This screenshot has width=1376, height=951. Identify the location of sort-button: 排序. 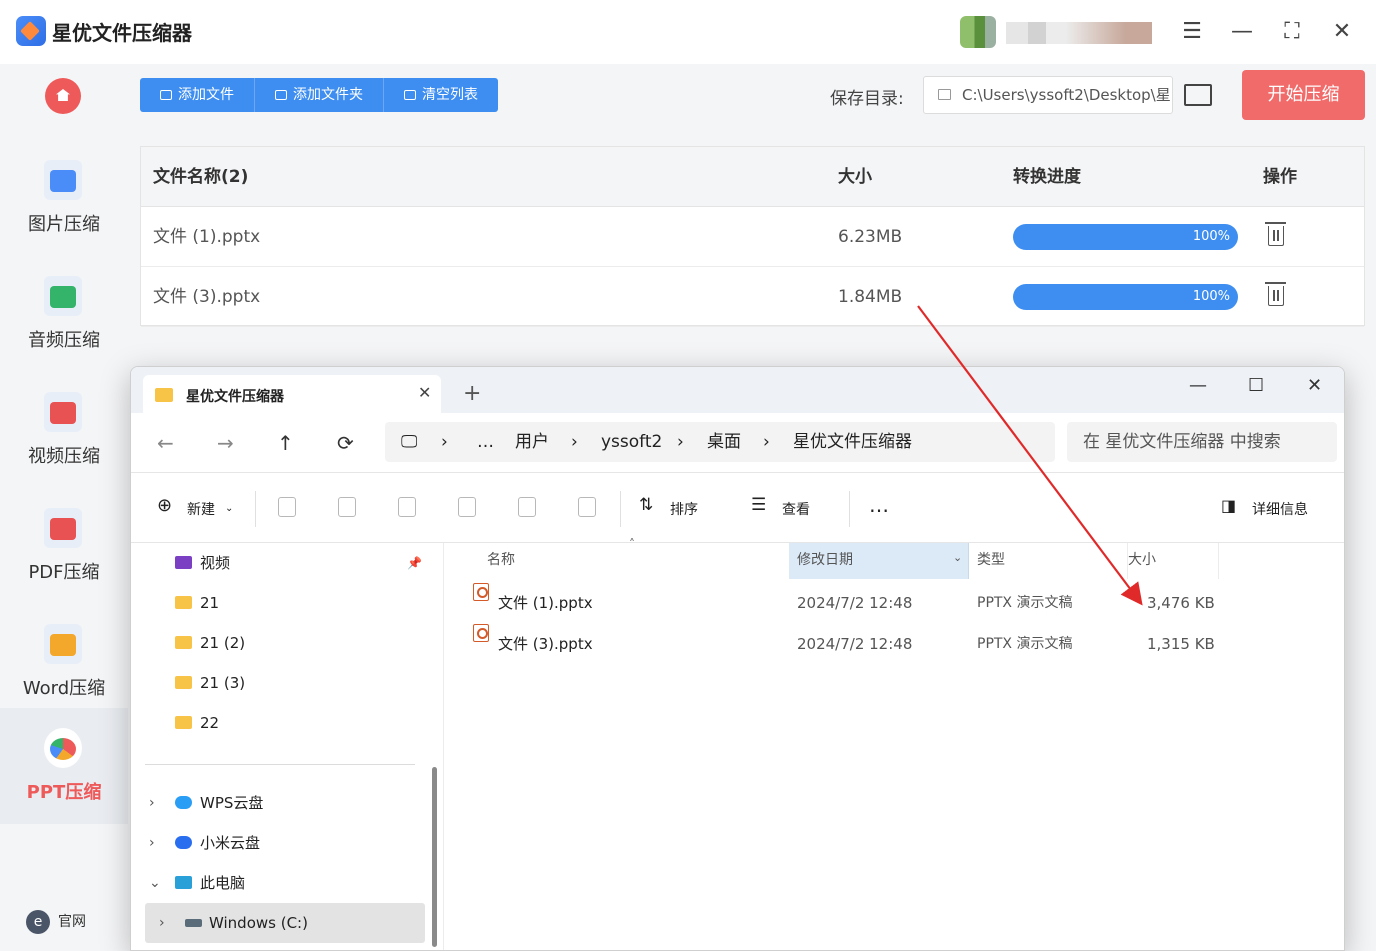
(684, 509).